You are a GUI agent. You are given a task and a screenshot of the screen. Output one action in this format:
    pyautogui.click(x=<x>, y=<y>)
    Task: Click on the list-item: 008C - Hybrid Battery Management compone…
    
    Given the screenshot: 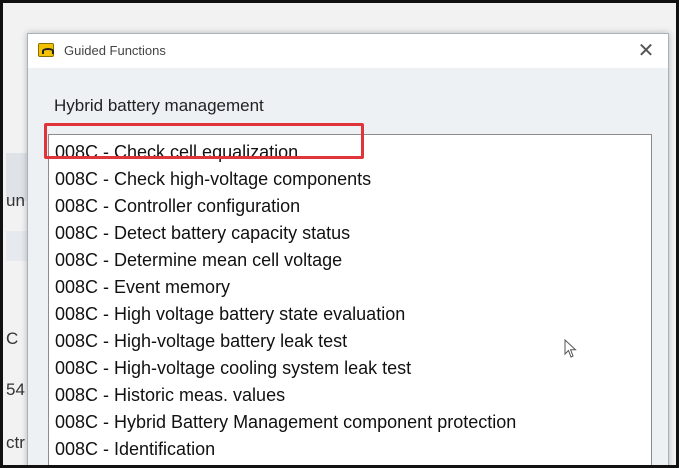 What is the action you would take?
    pyautogui.click(x=285, y=422)
    